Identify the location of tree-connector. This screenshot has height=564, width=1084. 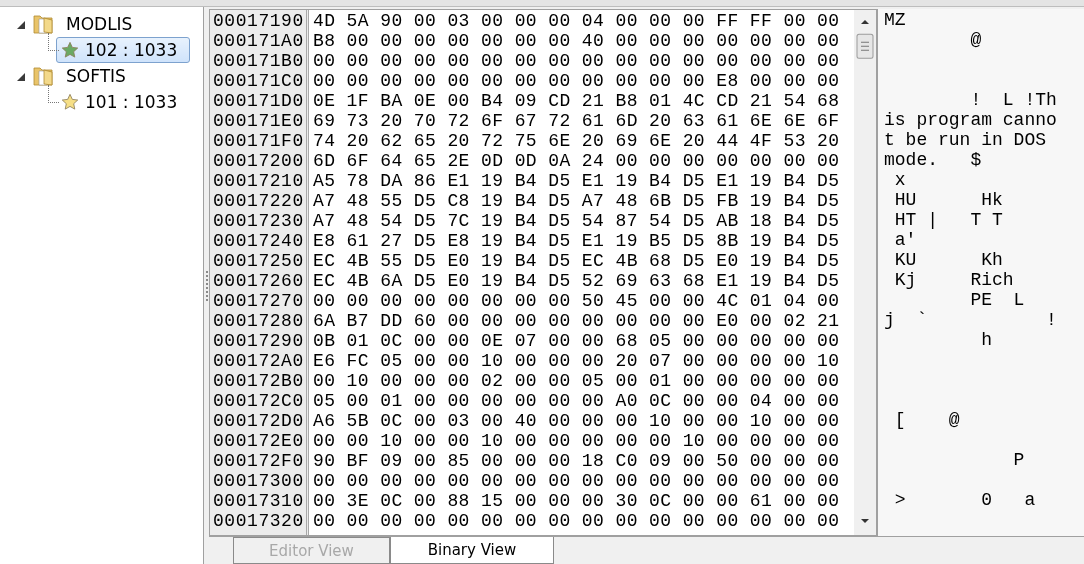
(53, 94).